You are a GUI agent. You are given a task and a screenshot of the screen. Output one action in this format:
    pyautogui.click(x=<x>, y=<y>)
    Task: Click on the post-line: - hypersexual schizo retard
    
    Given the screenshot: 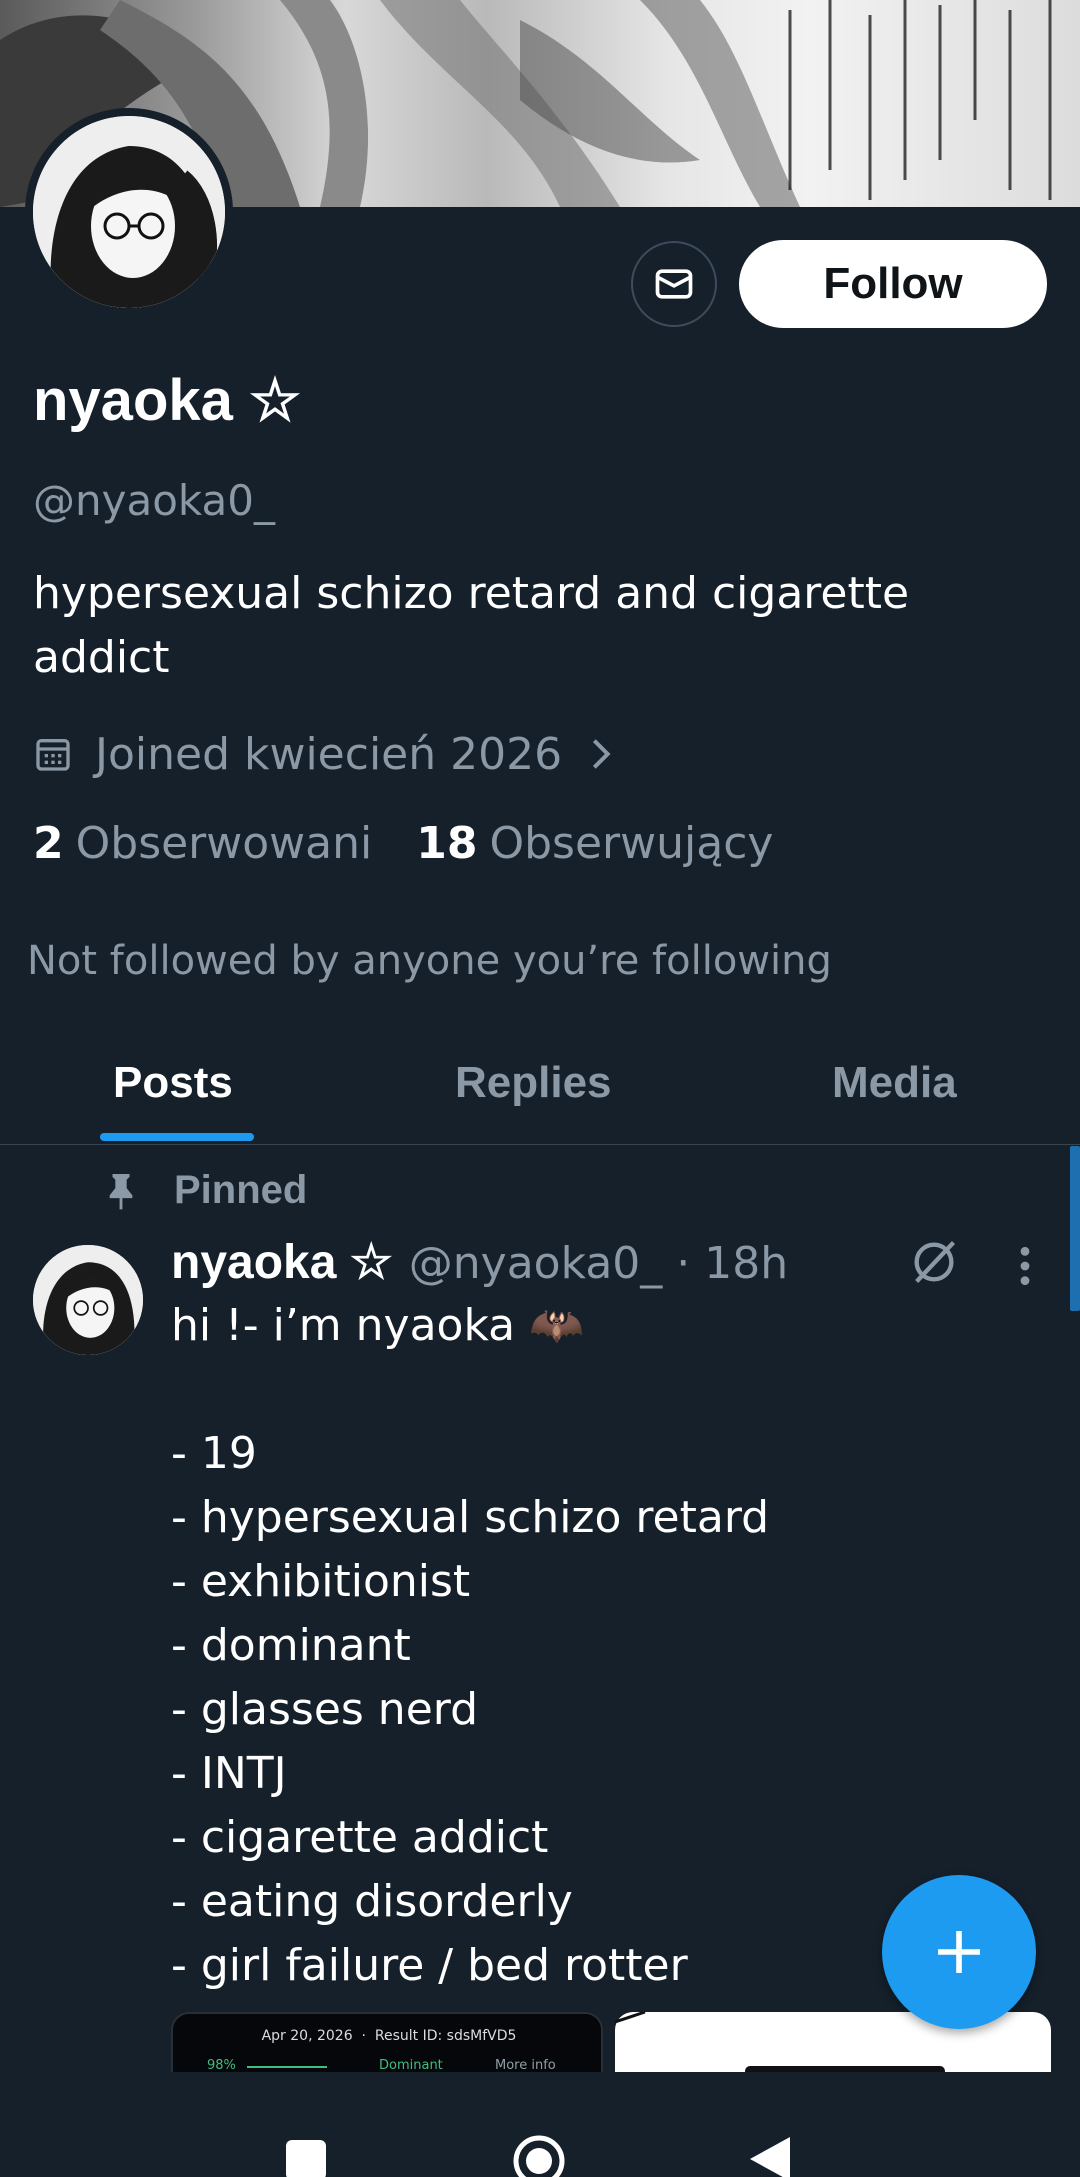 What is the action you would take?
    pyautogui.click(x=470, y=1517)
    